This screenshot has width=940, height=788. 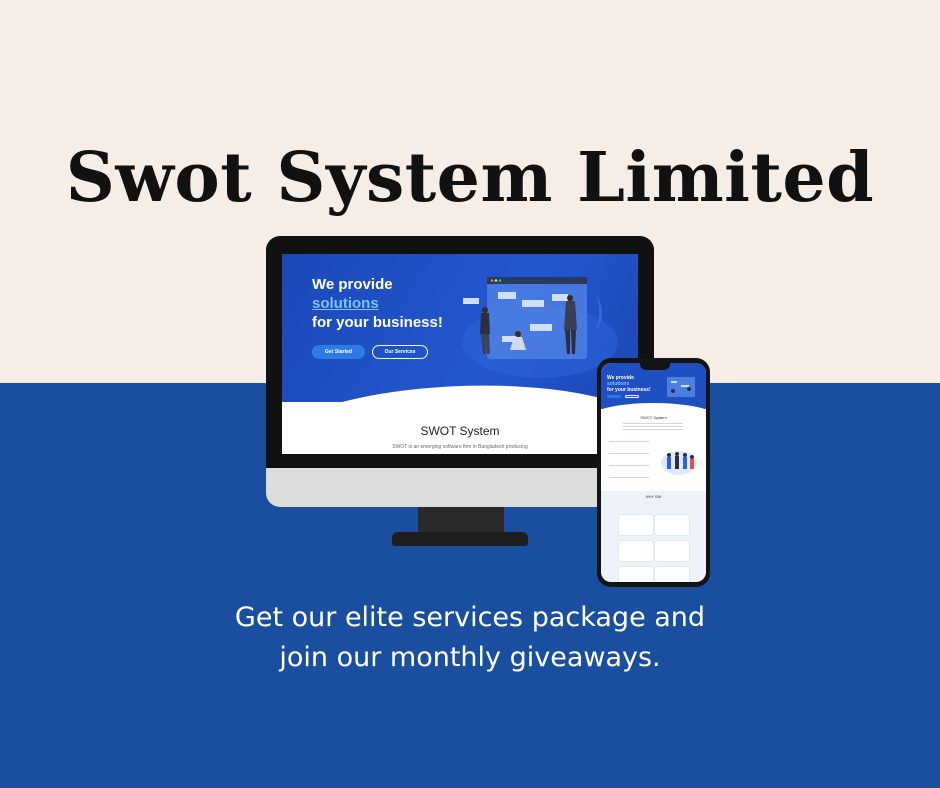 I want to click on hero-line-3: for your business!, so click(x=377, y=322).